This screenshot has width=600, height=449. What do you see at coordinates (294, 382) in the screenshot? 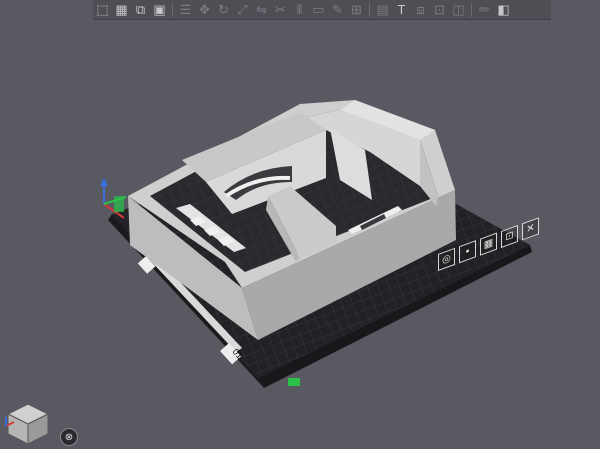
I see `plate-marker` at bounding box center [294, 382].